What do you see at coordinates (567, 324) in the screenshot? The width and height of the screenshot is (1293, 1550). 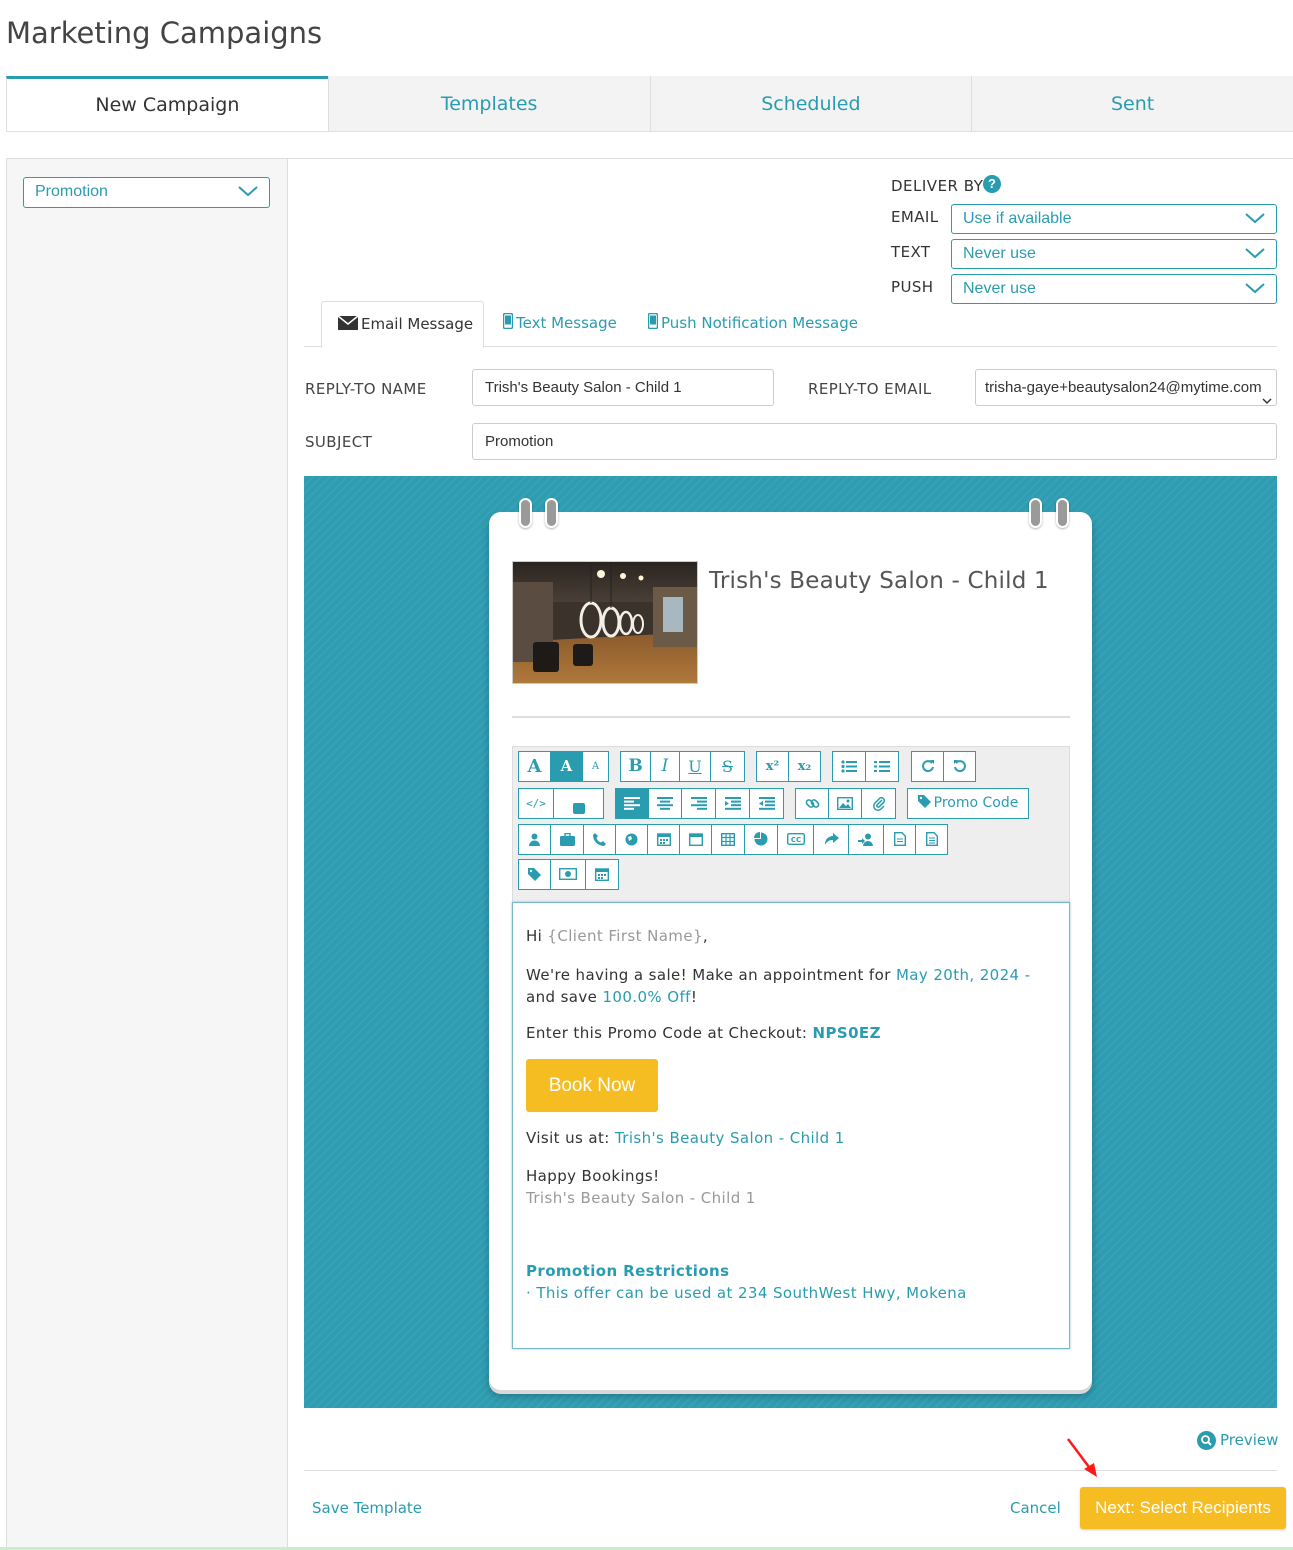 I see `tab-text-message: Text Message` at bounding box center [567, 324].